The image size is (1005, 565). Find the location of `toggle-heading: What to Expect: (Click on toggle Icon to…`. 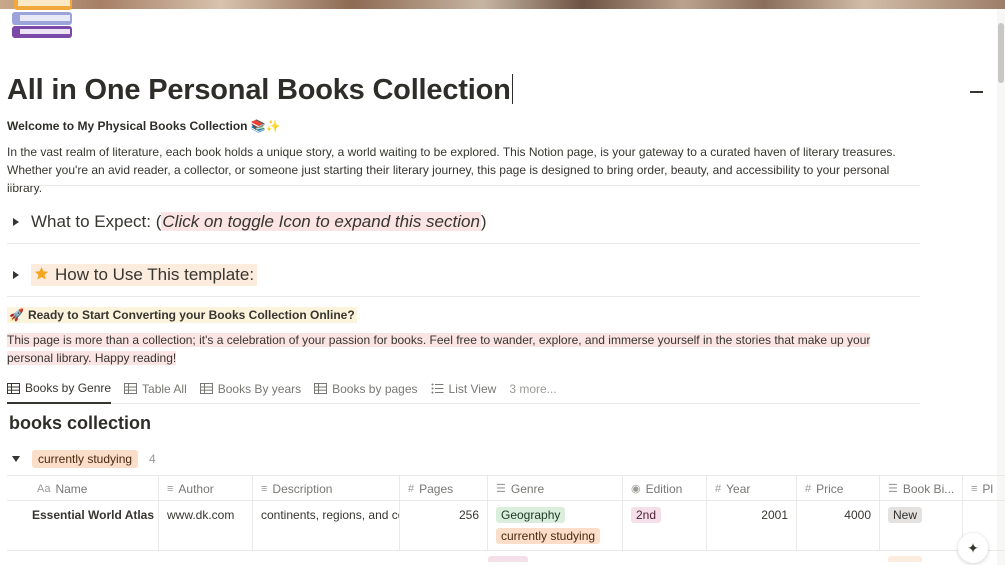

toggle-heading: What to Expect: (Click on toggle Icon to… is located at coordinates (259, 221).